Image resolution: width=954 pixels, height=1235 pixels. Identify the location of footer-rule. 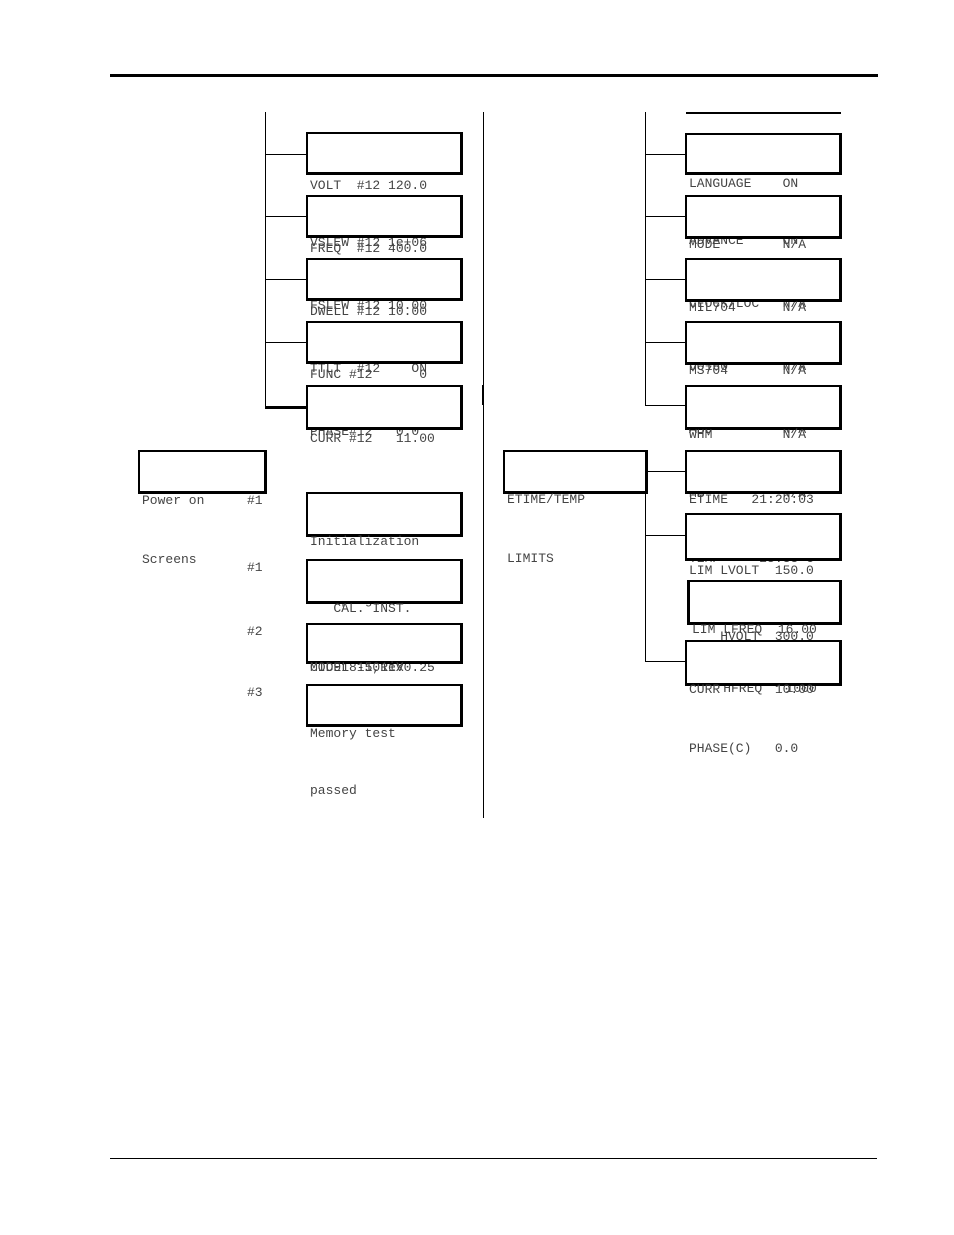
(493, 1158).